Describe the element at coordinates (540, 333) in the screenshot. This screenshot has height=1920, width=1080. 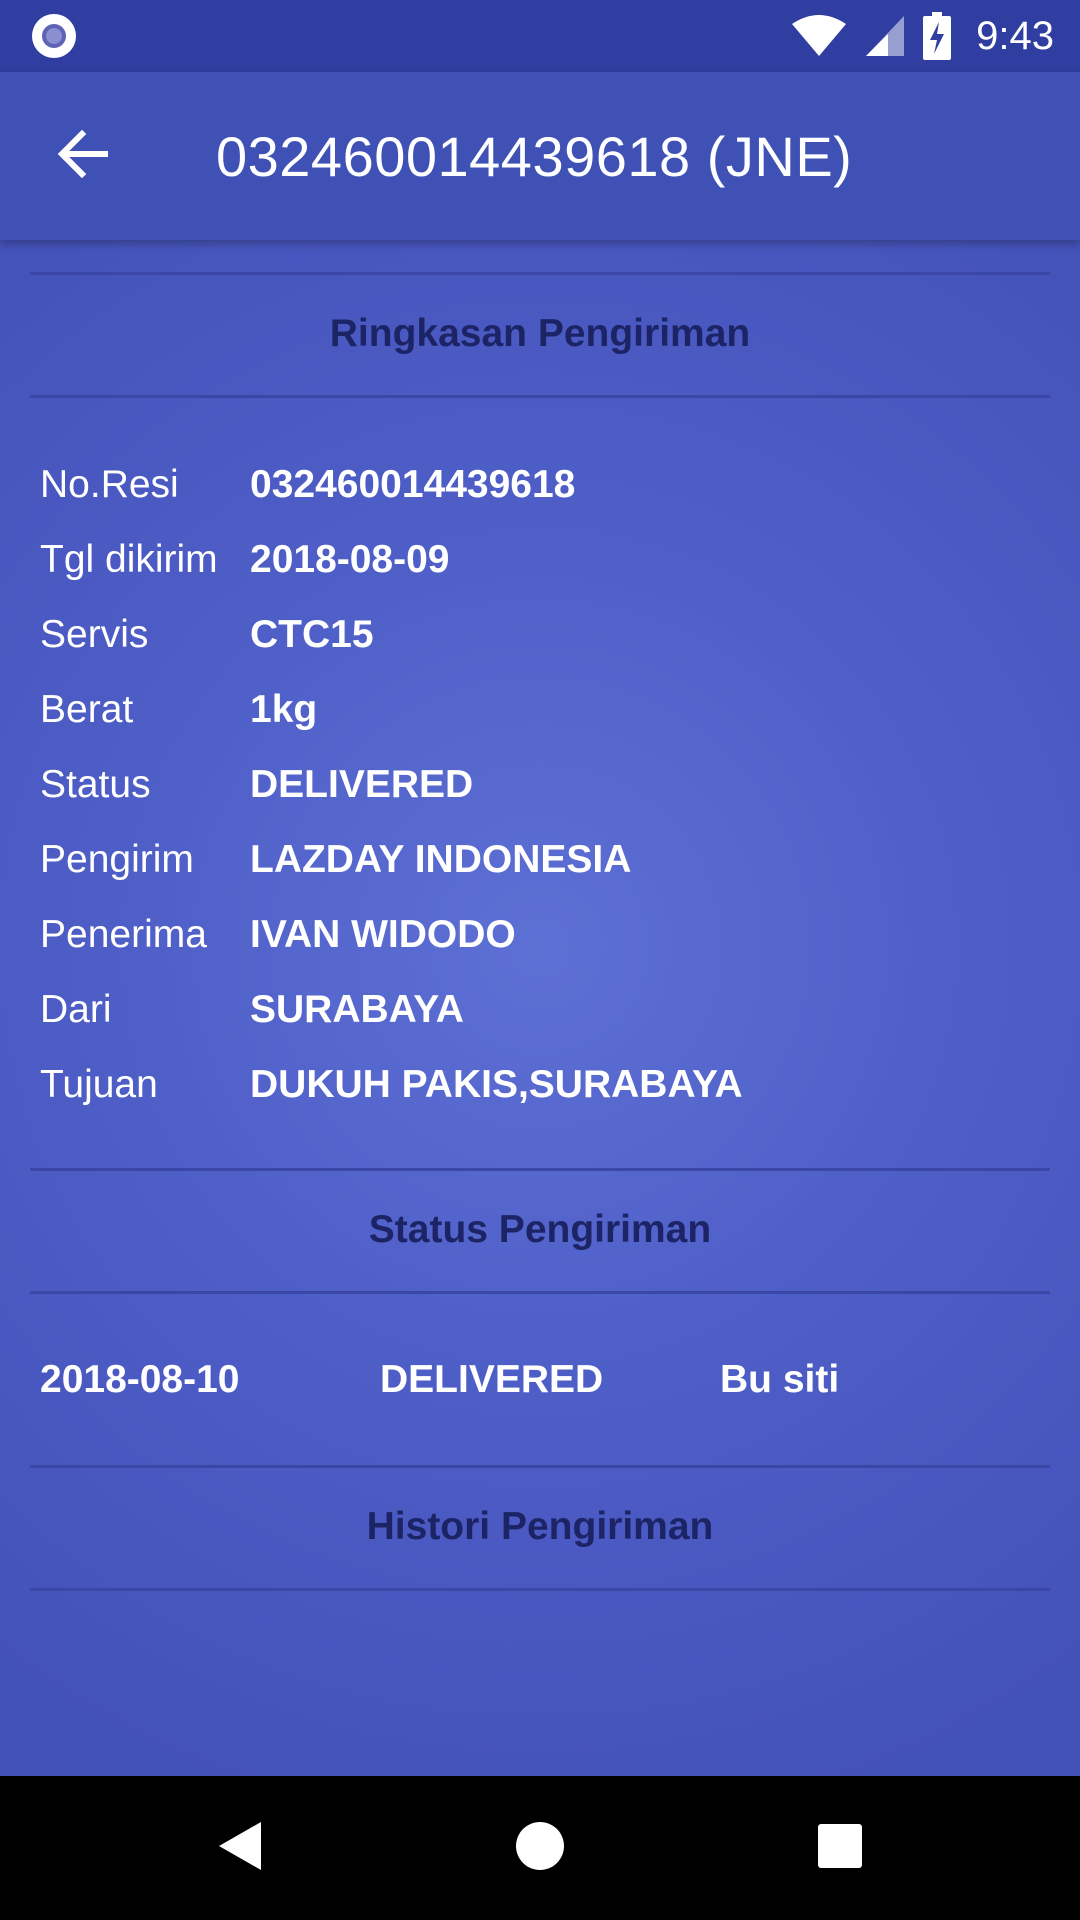
I see `summary-section-title: Ringkasan Pengiriman` at that location.